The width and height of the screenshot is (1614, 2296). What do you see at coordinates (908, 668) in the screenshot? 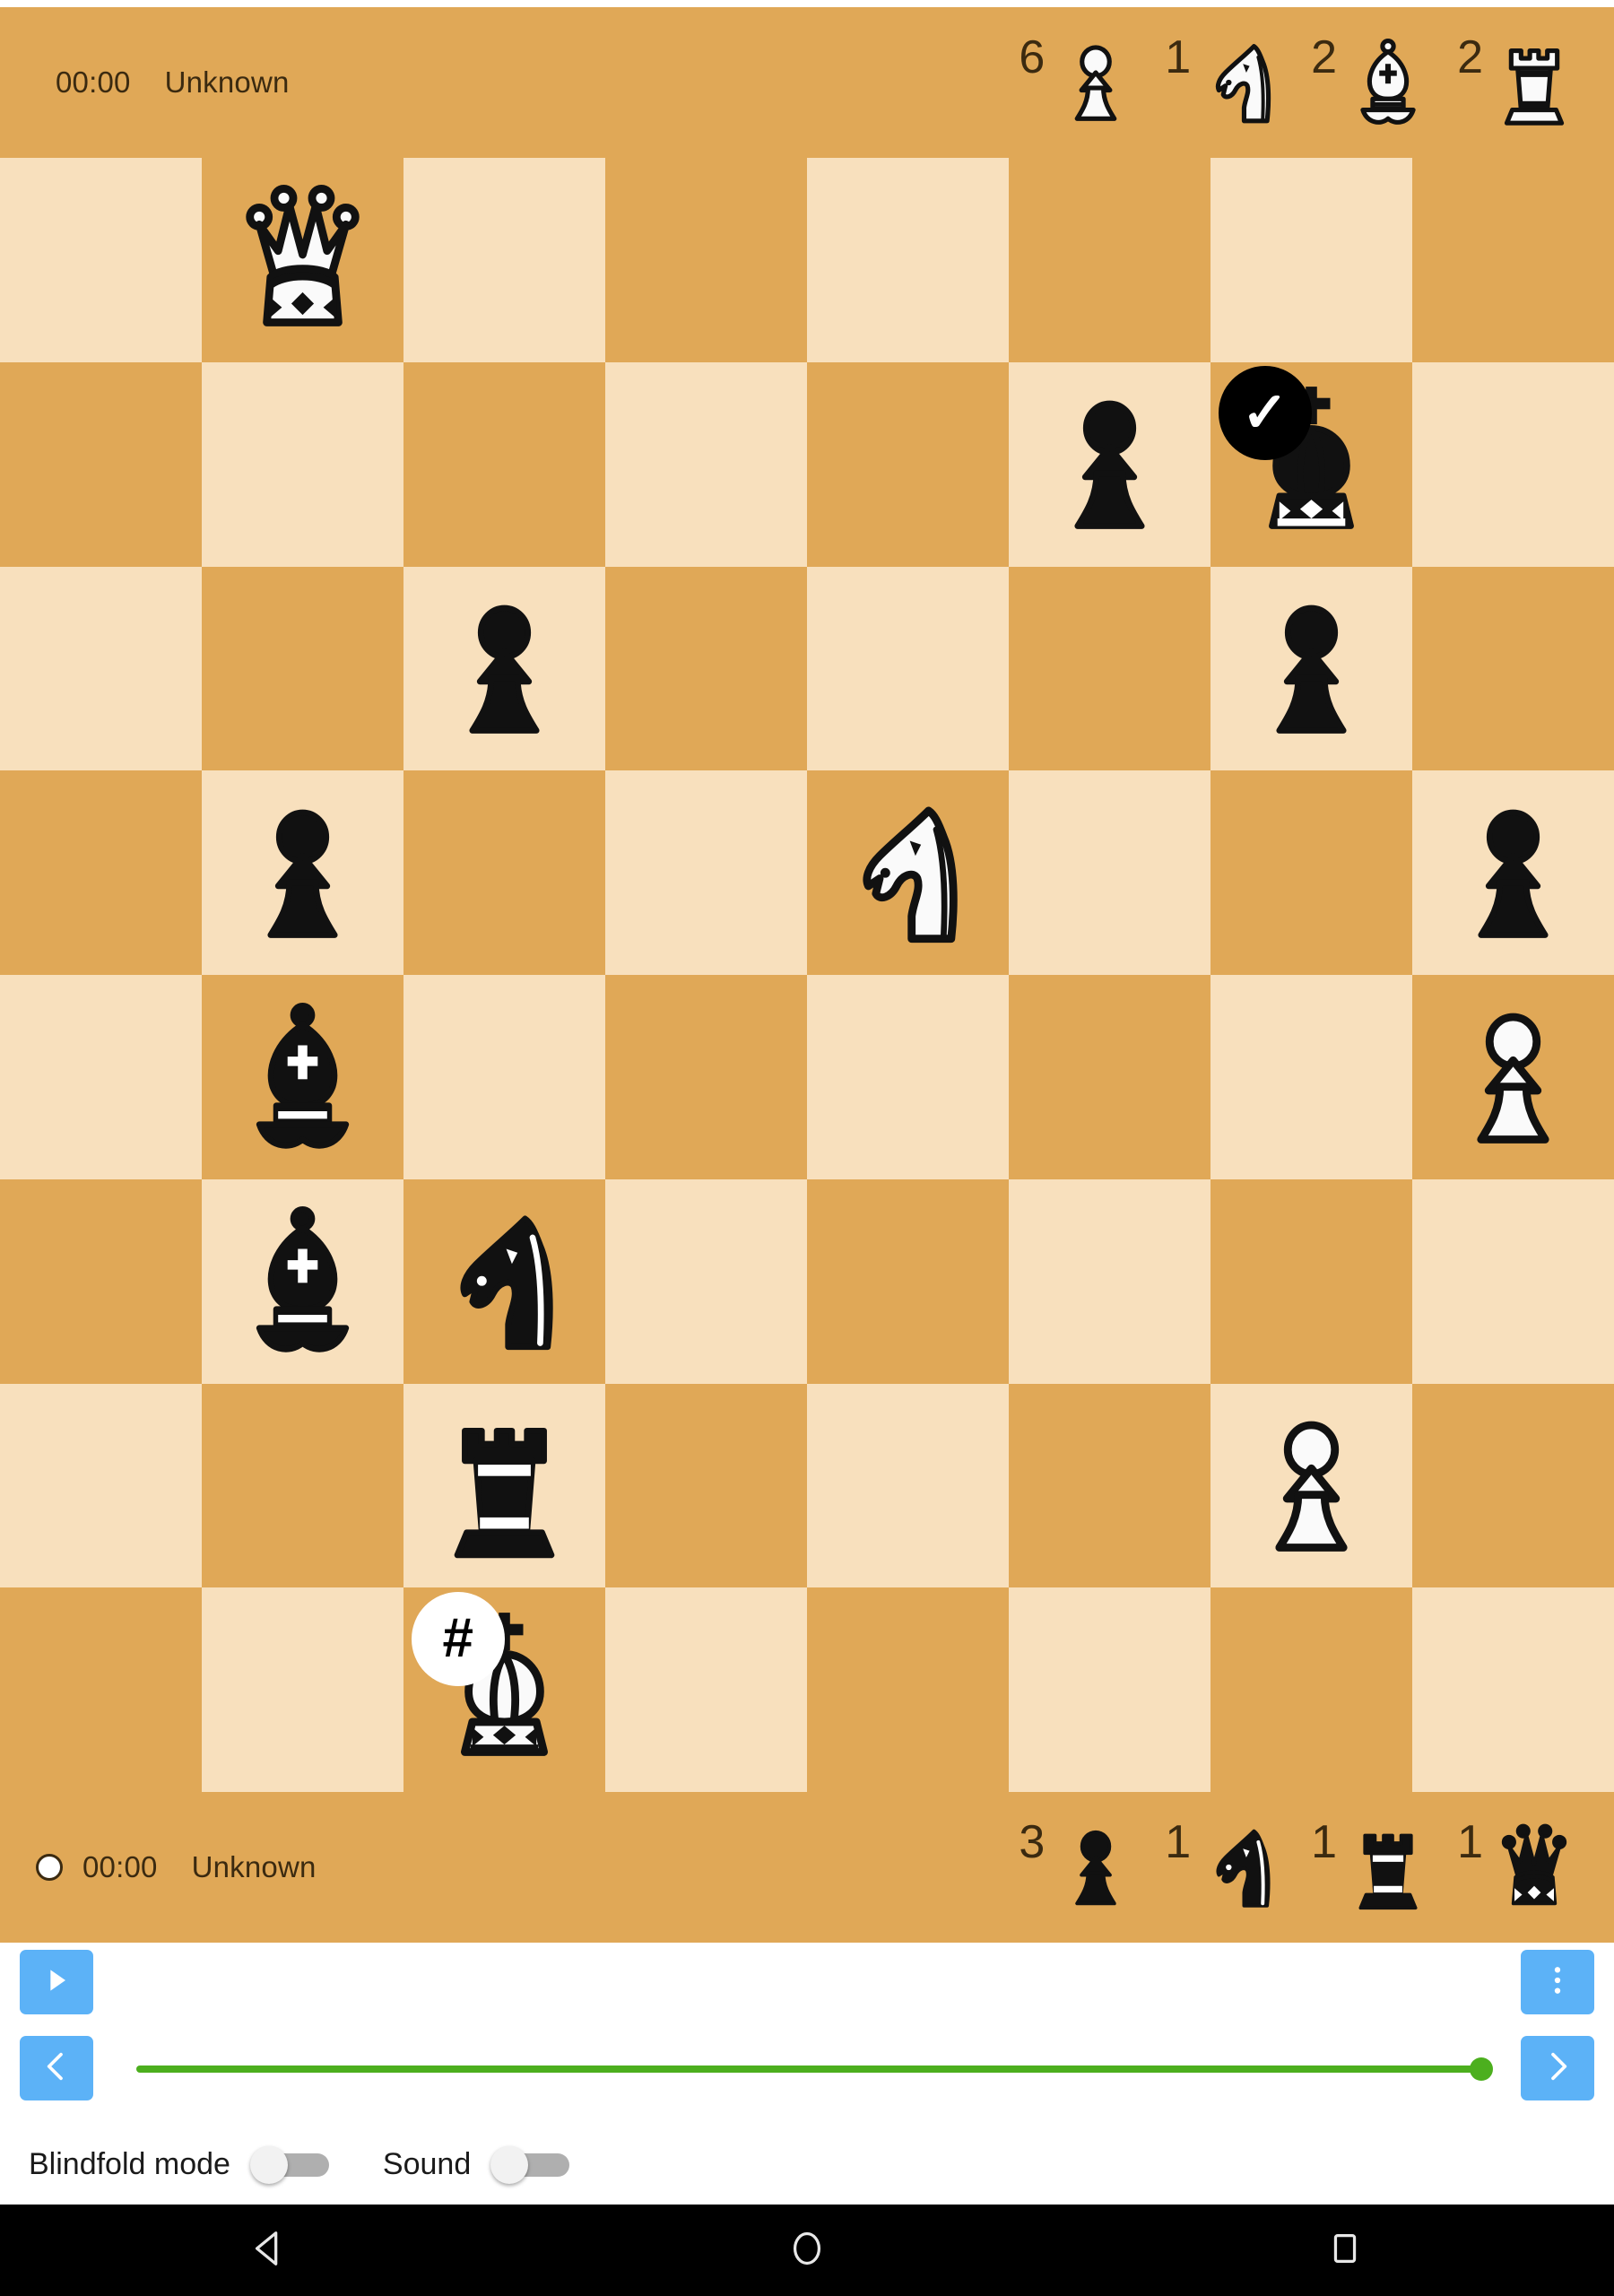
I see `board-square-e6` at bounding box center [908, 668].